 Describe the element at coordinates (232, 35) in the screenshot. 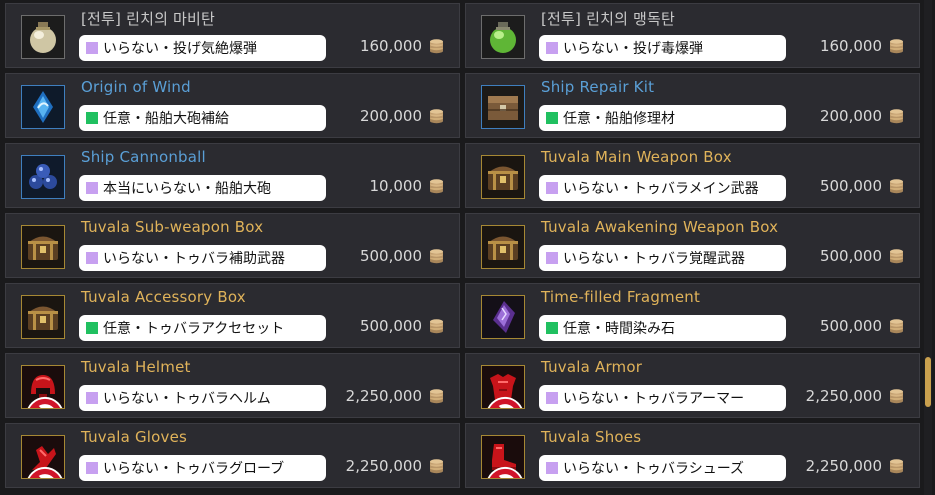

I see `item-card: [전투] 린치의 마비탄 いらない・投げ気絶爆弾 160,000` at that location.